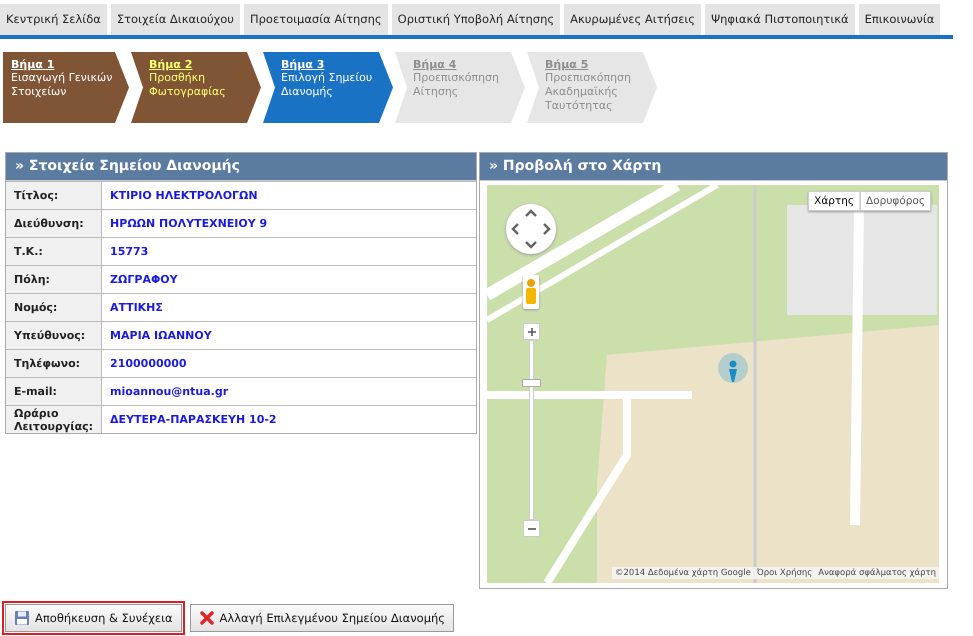 The width and height of the screenshot is (973, 636). I want to click on nav-tab: Οριστική Υποβολή Αίτησης, so click(476, 19).